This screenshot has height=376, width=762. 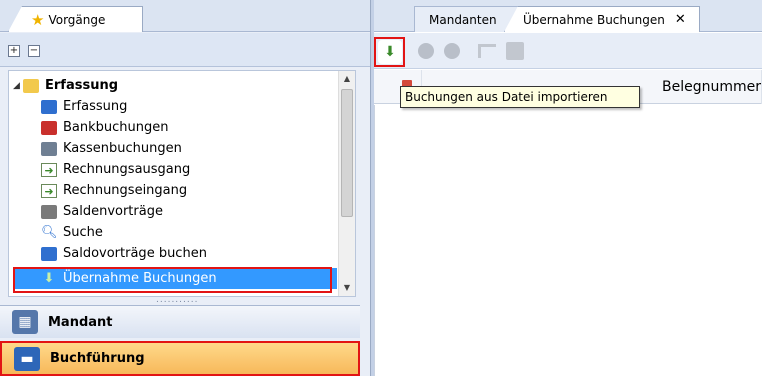 What do you see at coordinates (568, 51) in the screenshot?
I see `grid-toolbar: ⬇` at bounding box center [568, 51].